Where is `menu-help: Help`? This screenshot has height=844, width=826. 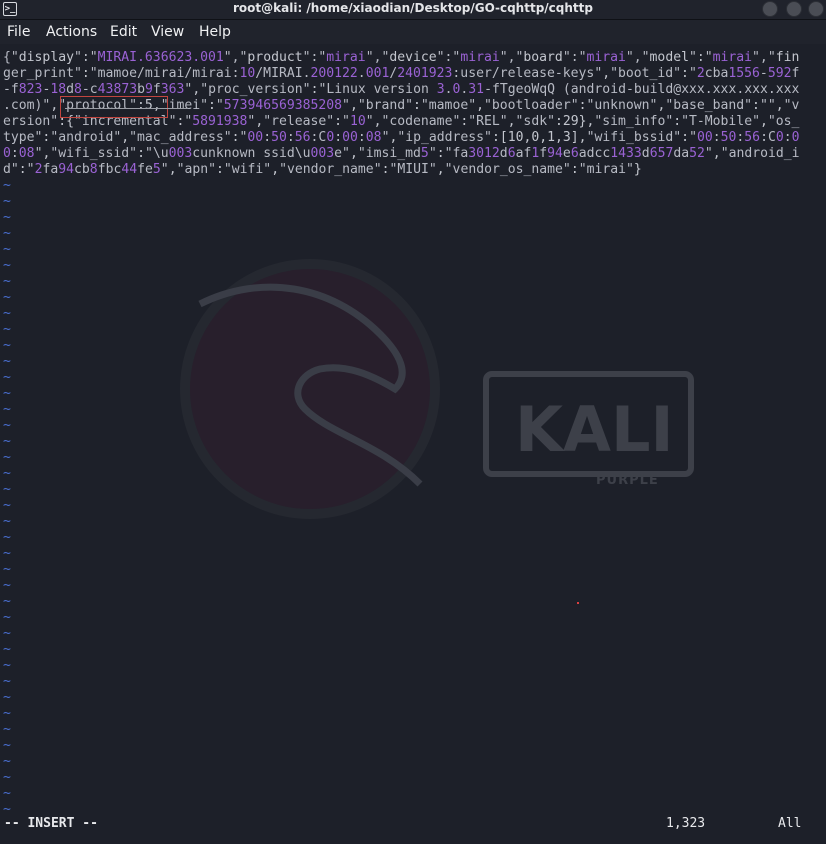 menu-help: Help is located at coordinates (215, 32).